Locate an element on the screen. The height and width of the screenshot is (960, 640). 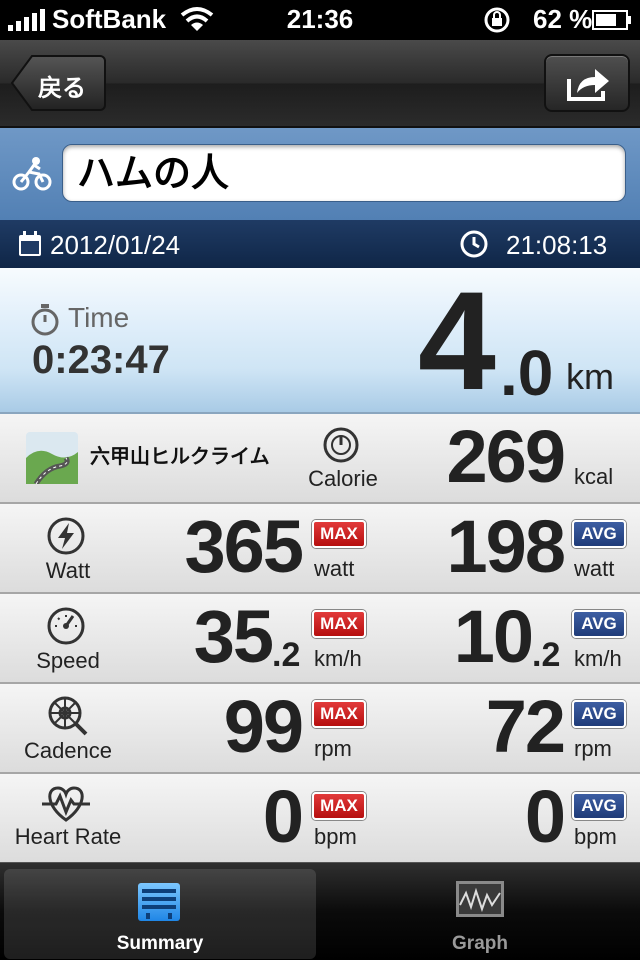
distance-unit: km is located at coordinates (590, 376).